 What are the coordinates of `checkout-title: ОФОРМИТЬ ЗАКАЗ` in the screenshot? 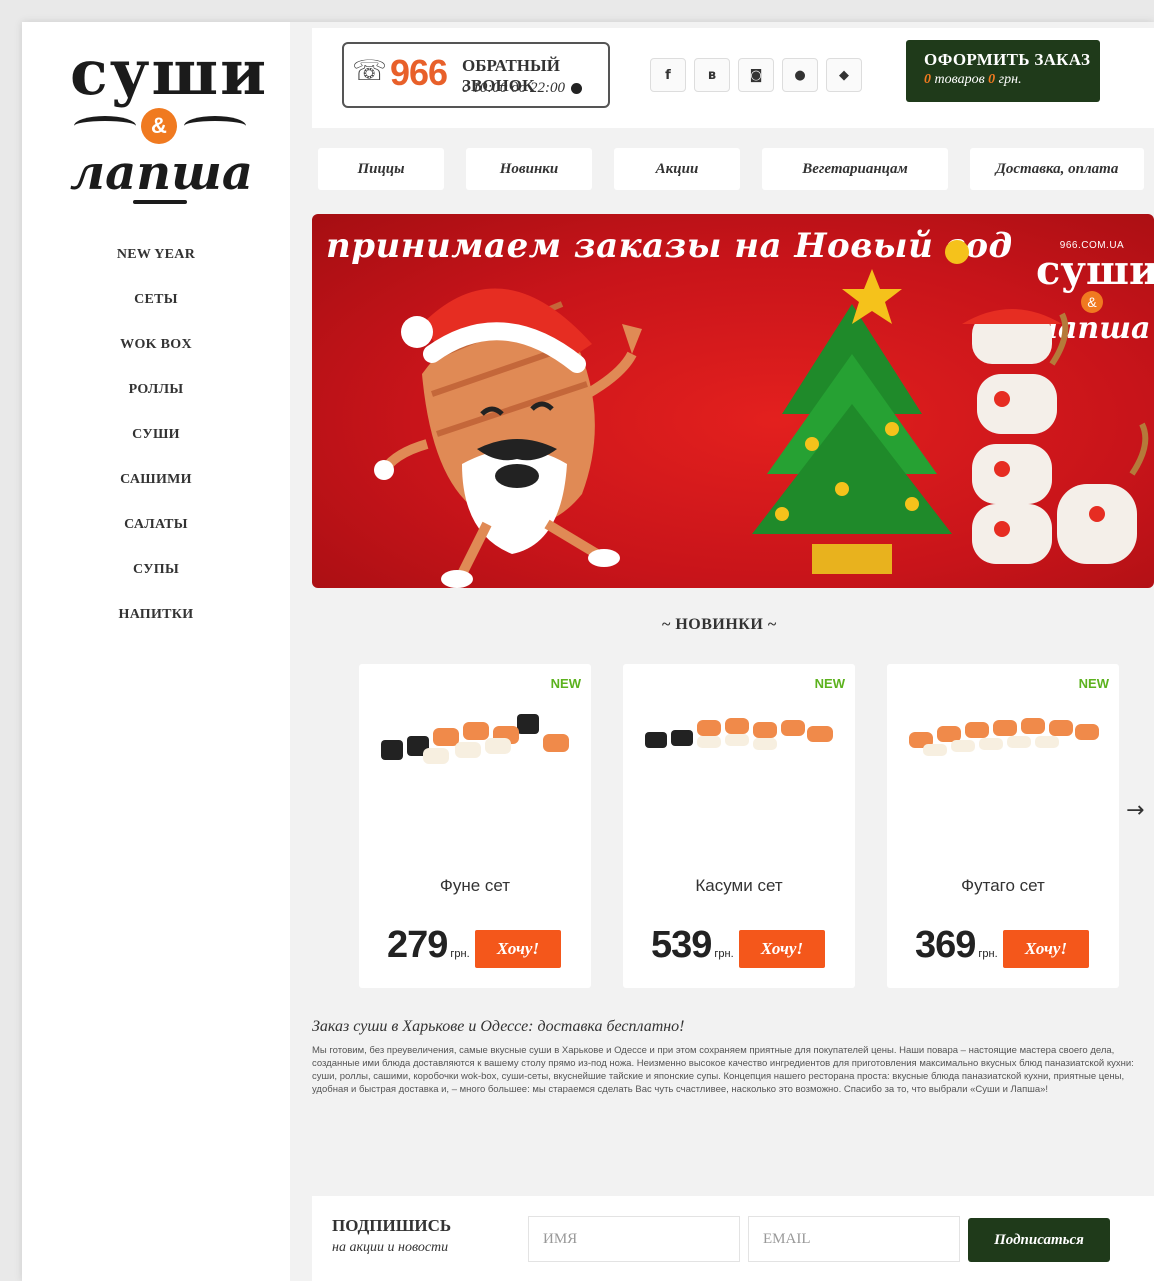 It's located at (1007, 59).